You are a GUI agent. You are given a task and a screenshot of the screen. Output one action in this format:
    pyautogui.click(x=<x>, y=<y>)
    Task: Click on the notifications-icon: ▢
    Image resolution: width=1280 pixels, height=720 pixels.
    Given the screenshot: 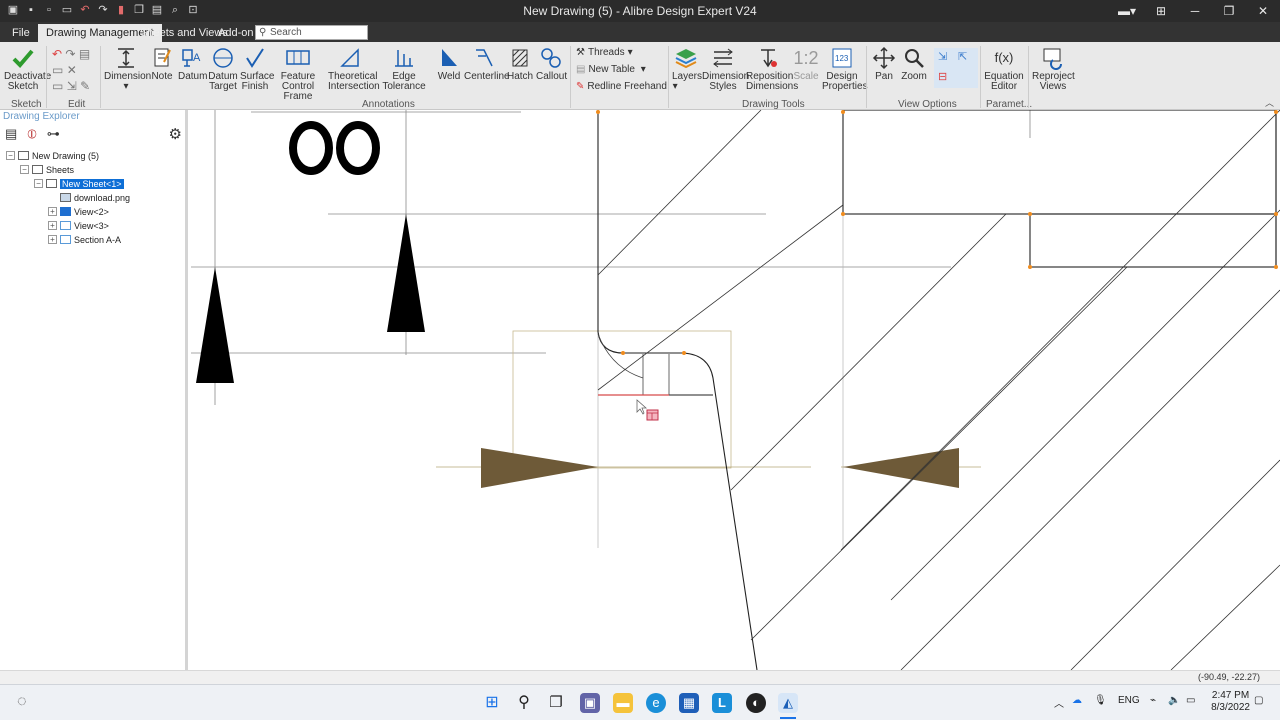 What is the action you would take?
    pyautogui.click(x=1258, y=700)
    